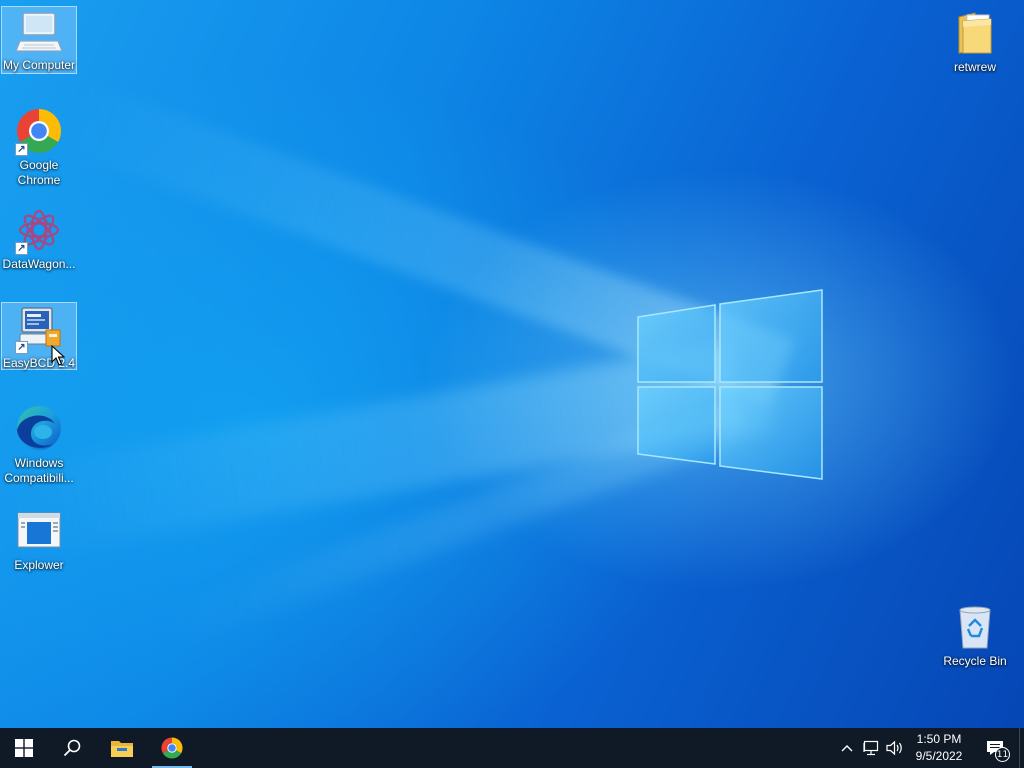  What do you see at coordinates (39, 32) in the screenshot?
I see `computer-icon` at bounding box center [39, 32].